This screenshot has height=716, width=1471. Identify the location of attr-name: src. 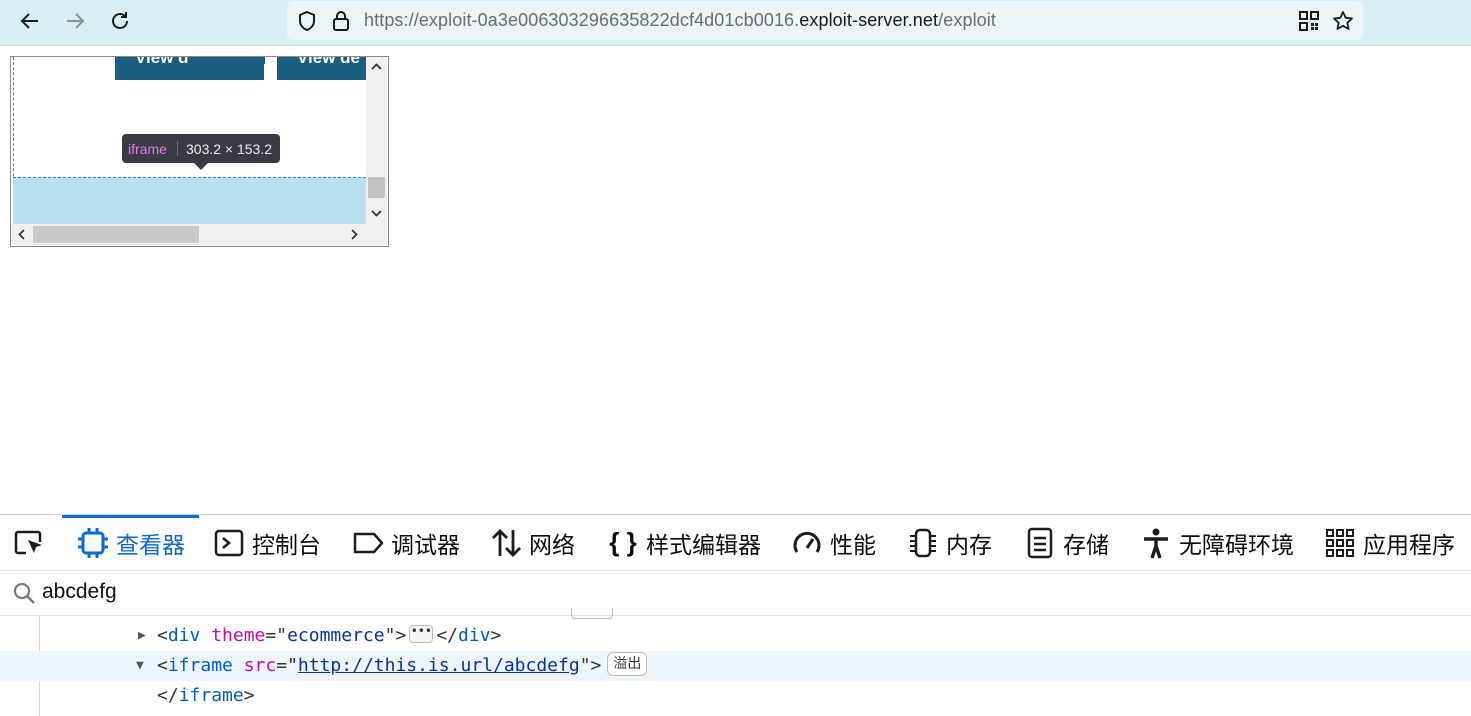
(260, 665).